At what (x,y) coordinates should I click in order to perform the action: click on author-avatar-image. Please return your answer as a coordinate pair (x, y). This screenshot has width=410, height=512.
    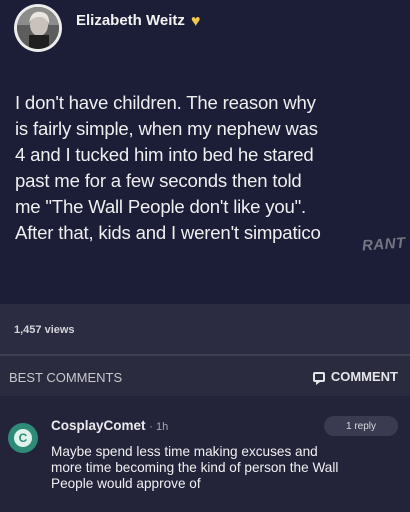
    Looking at the image, I should click on (38, 28).